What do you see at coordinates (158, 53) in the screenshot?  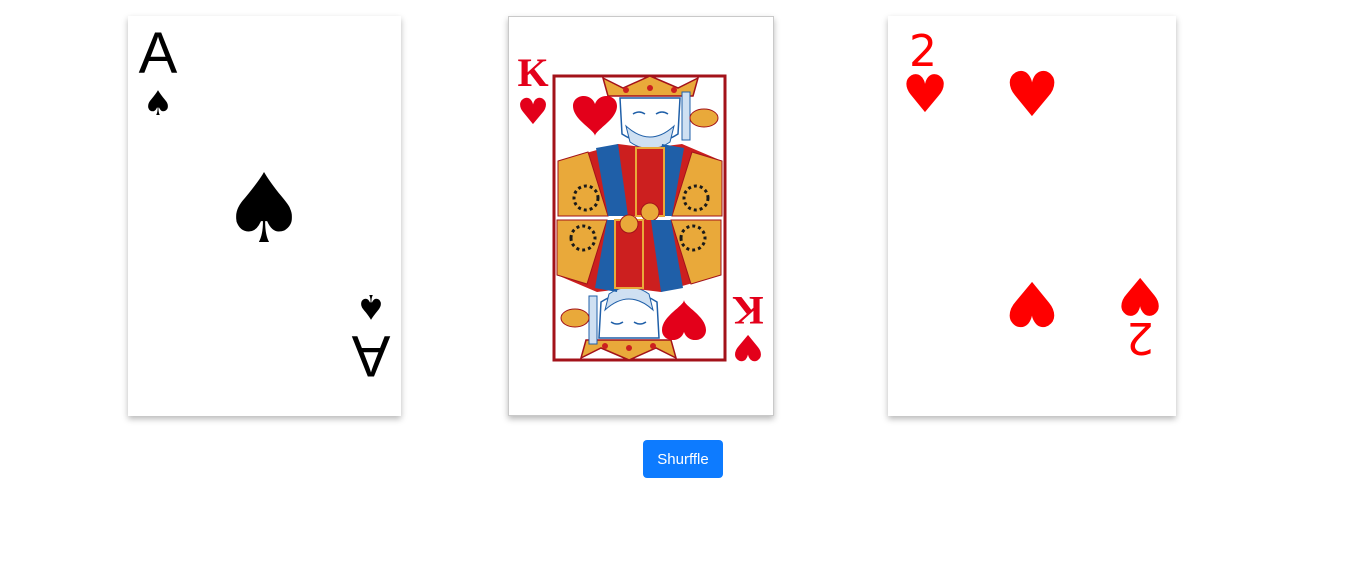 I see `card-rank-top: A` at bounding box center [158, 53].